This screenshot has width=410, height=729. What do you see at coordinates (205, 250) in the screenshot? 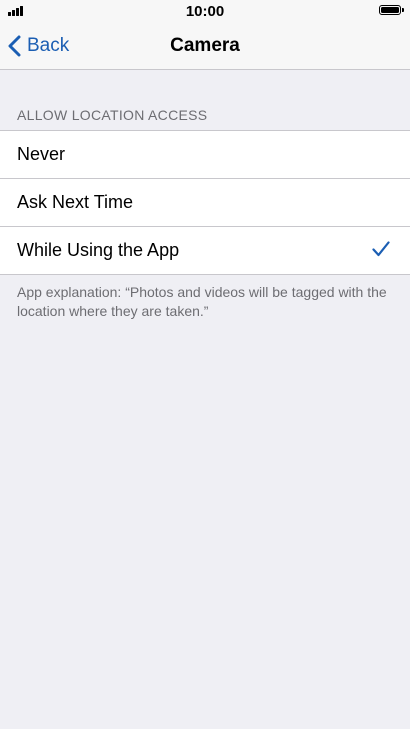
I see `option-while-using-the-app: While Using the App` at bounding box center [205, 250].